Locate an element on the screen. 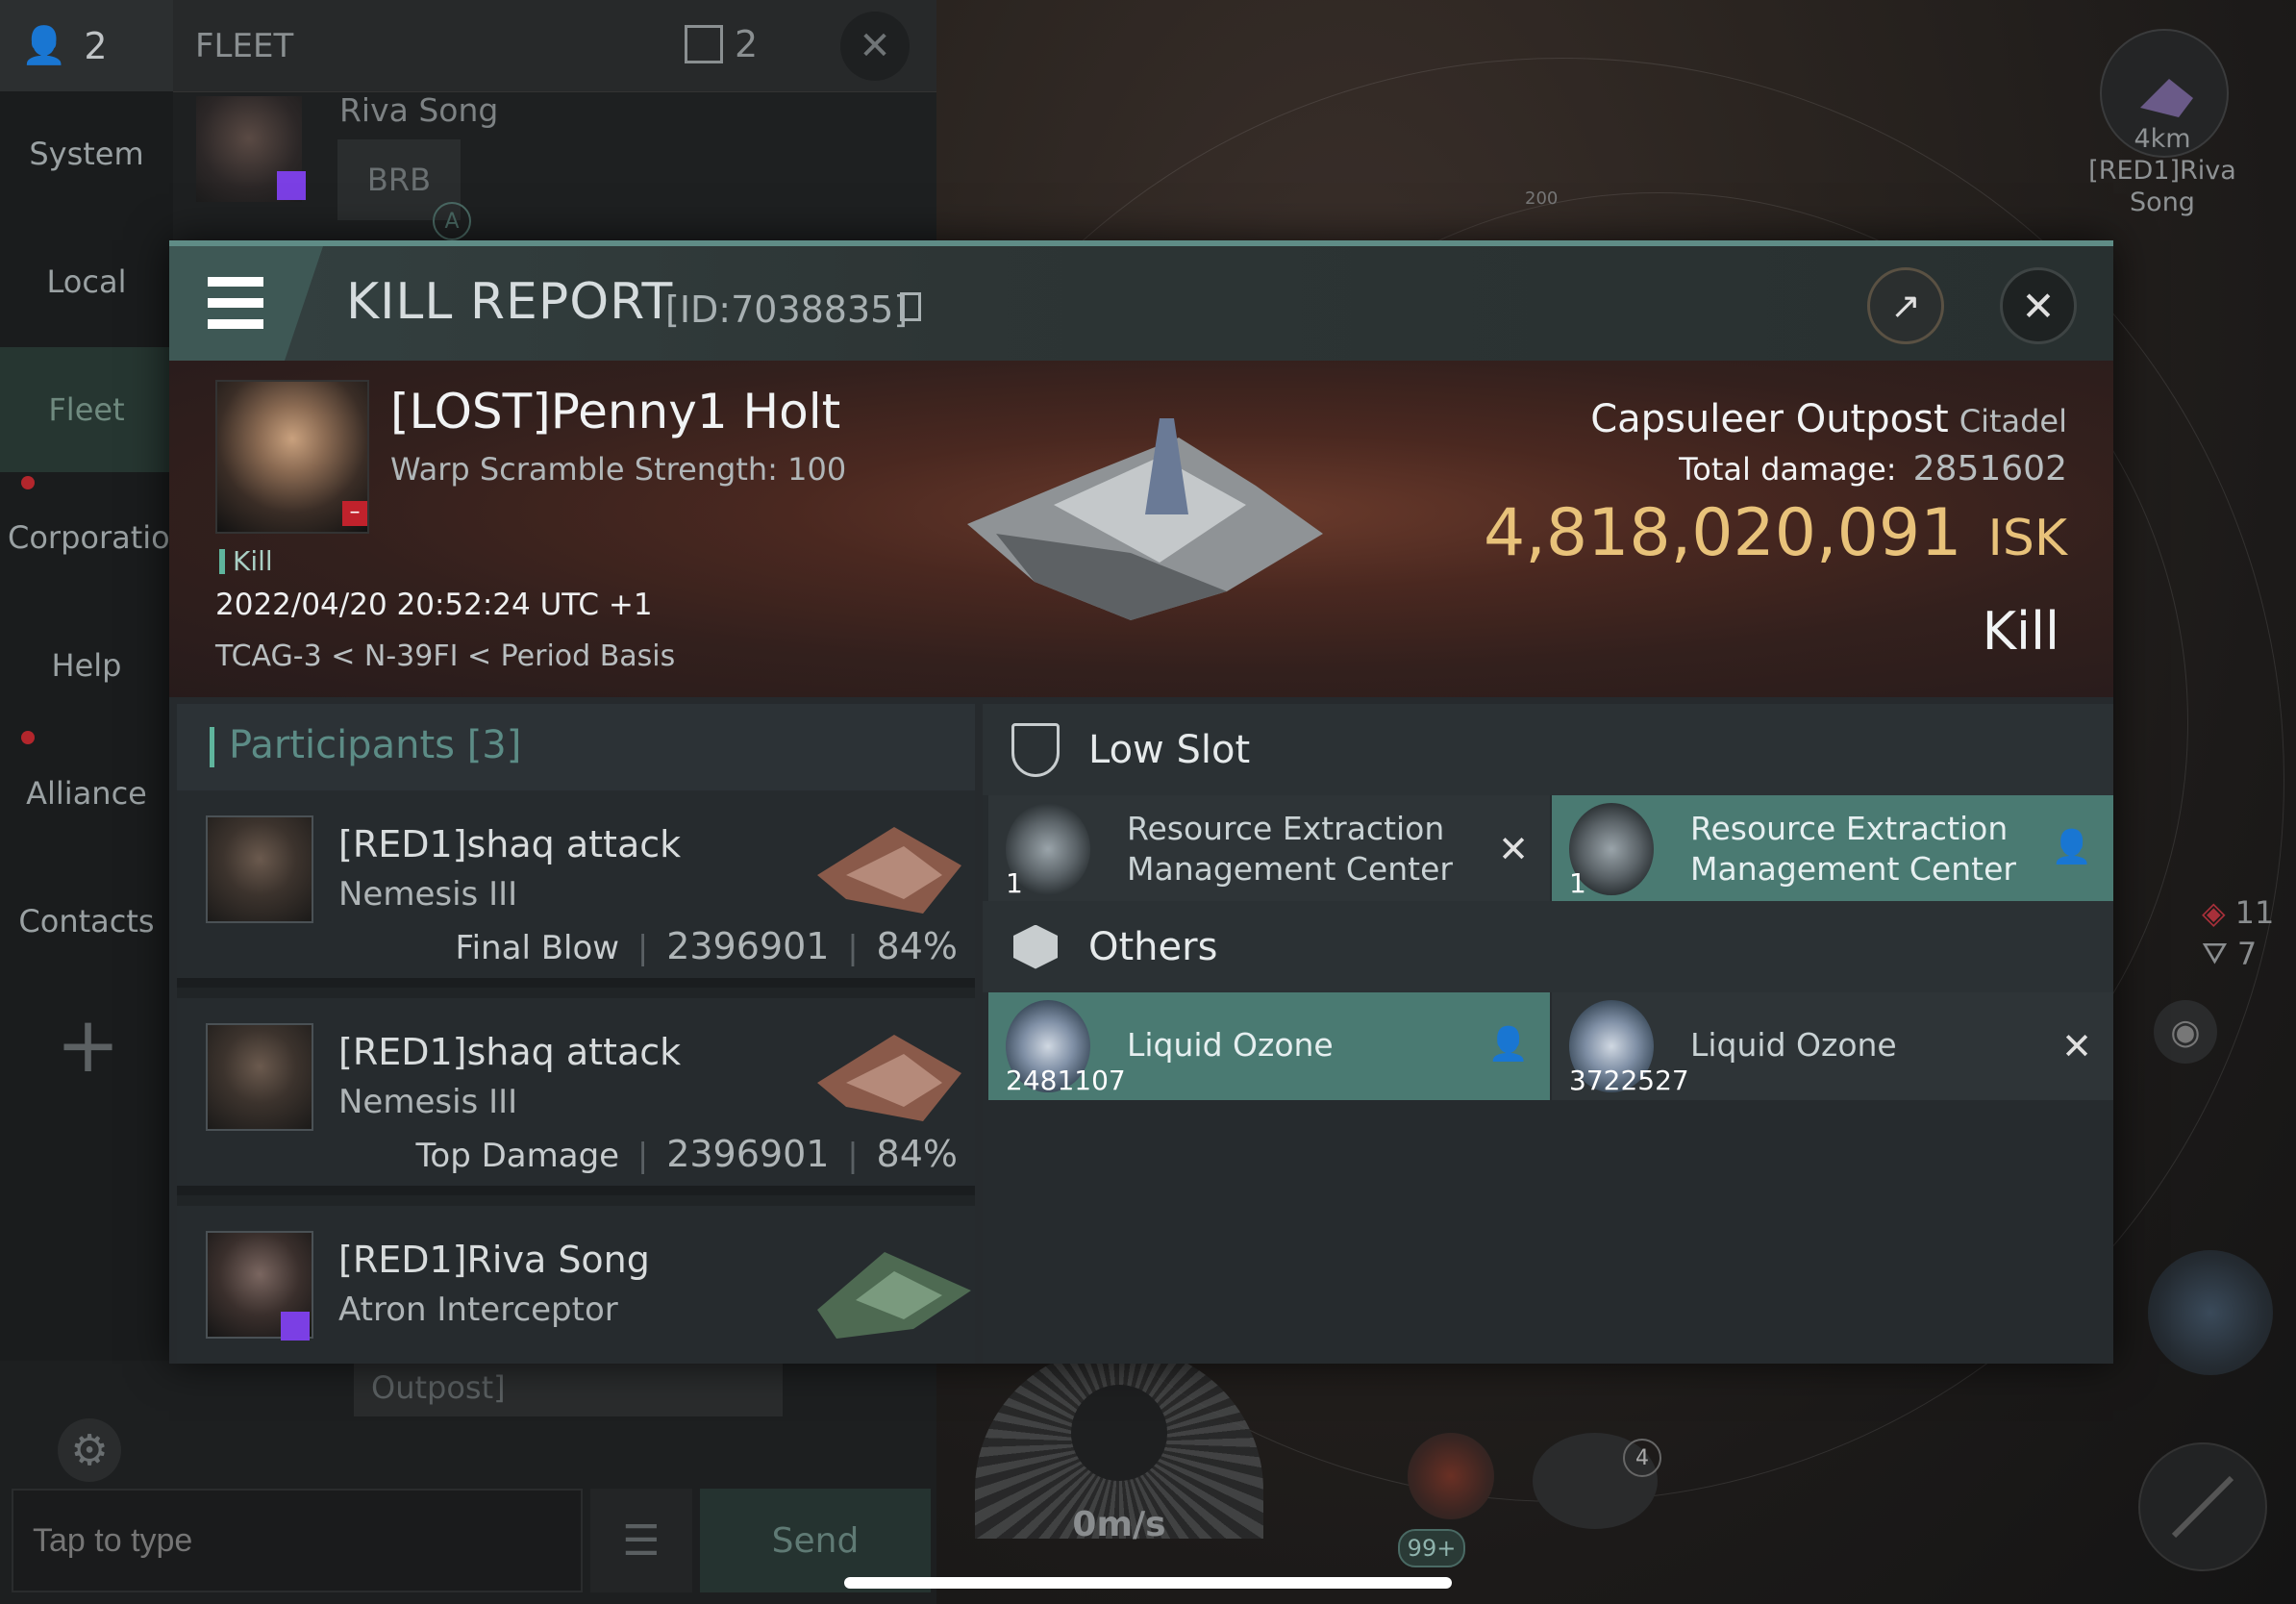 The width and height of the screenshot is (2296, 1604). kill-location: TCAG-3 < N-39FI < Period Basis is located at coordinates (445, 656).